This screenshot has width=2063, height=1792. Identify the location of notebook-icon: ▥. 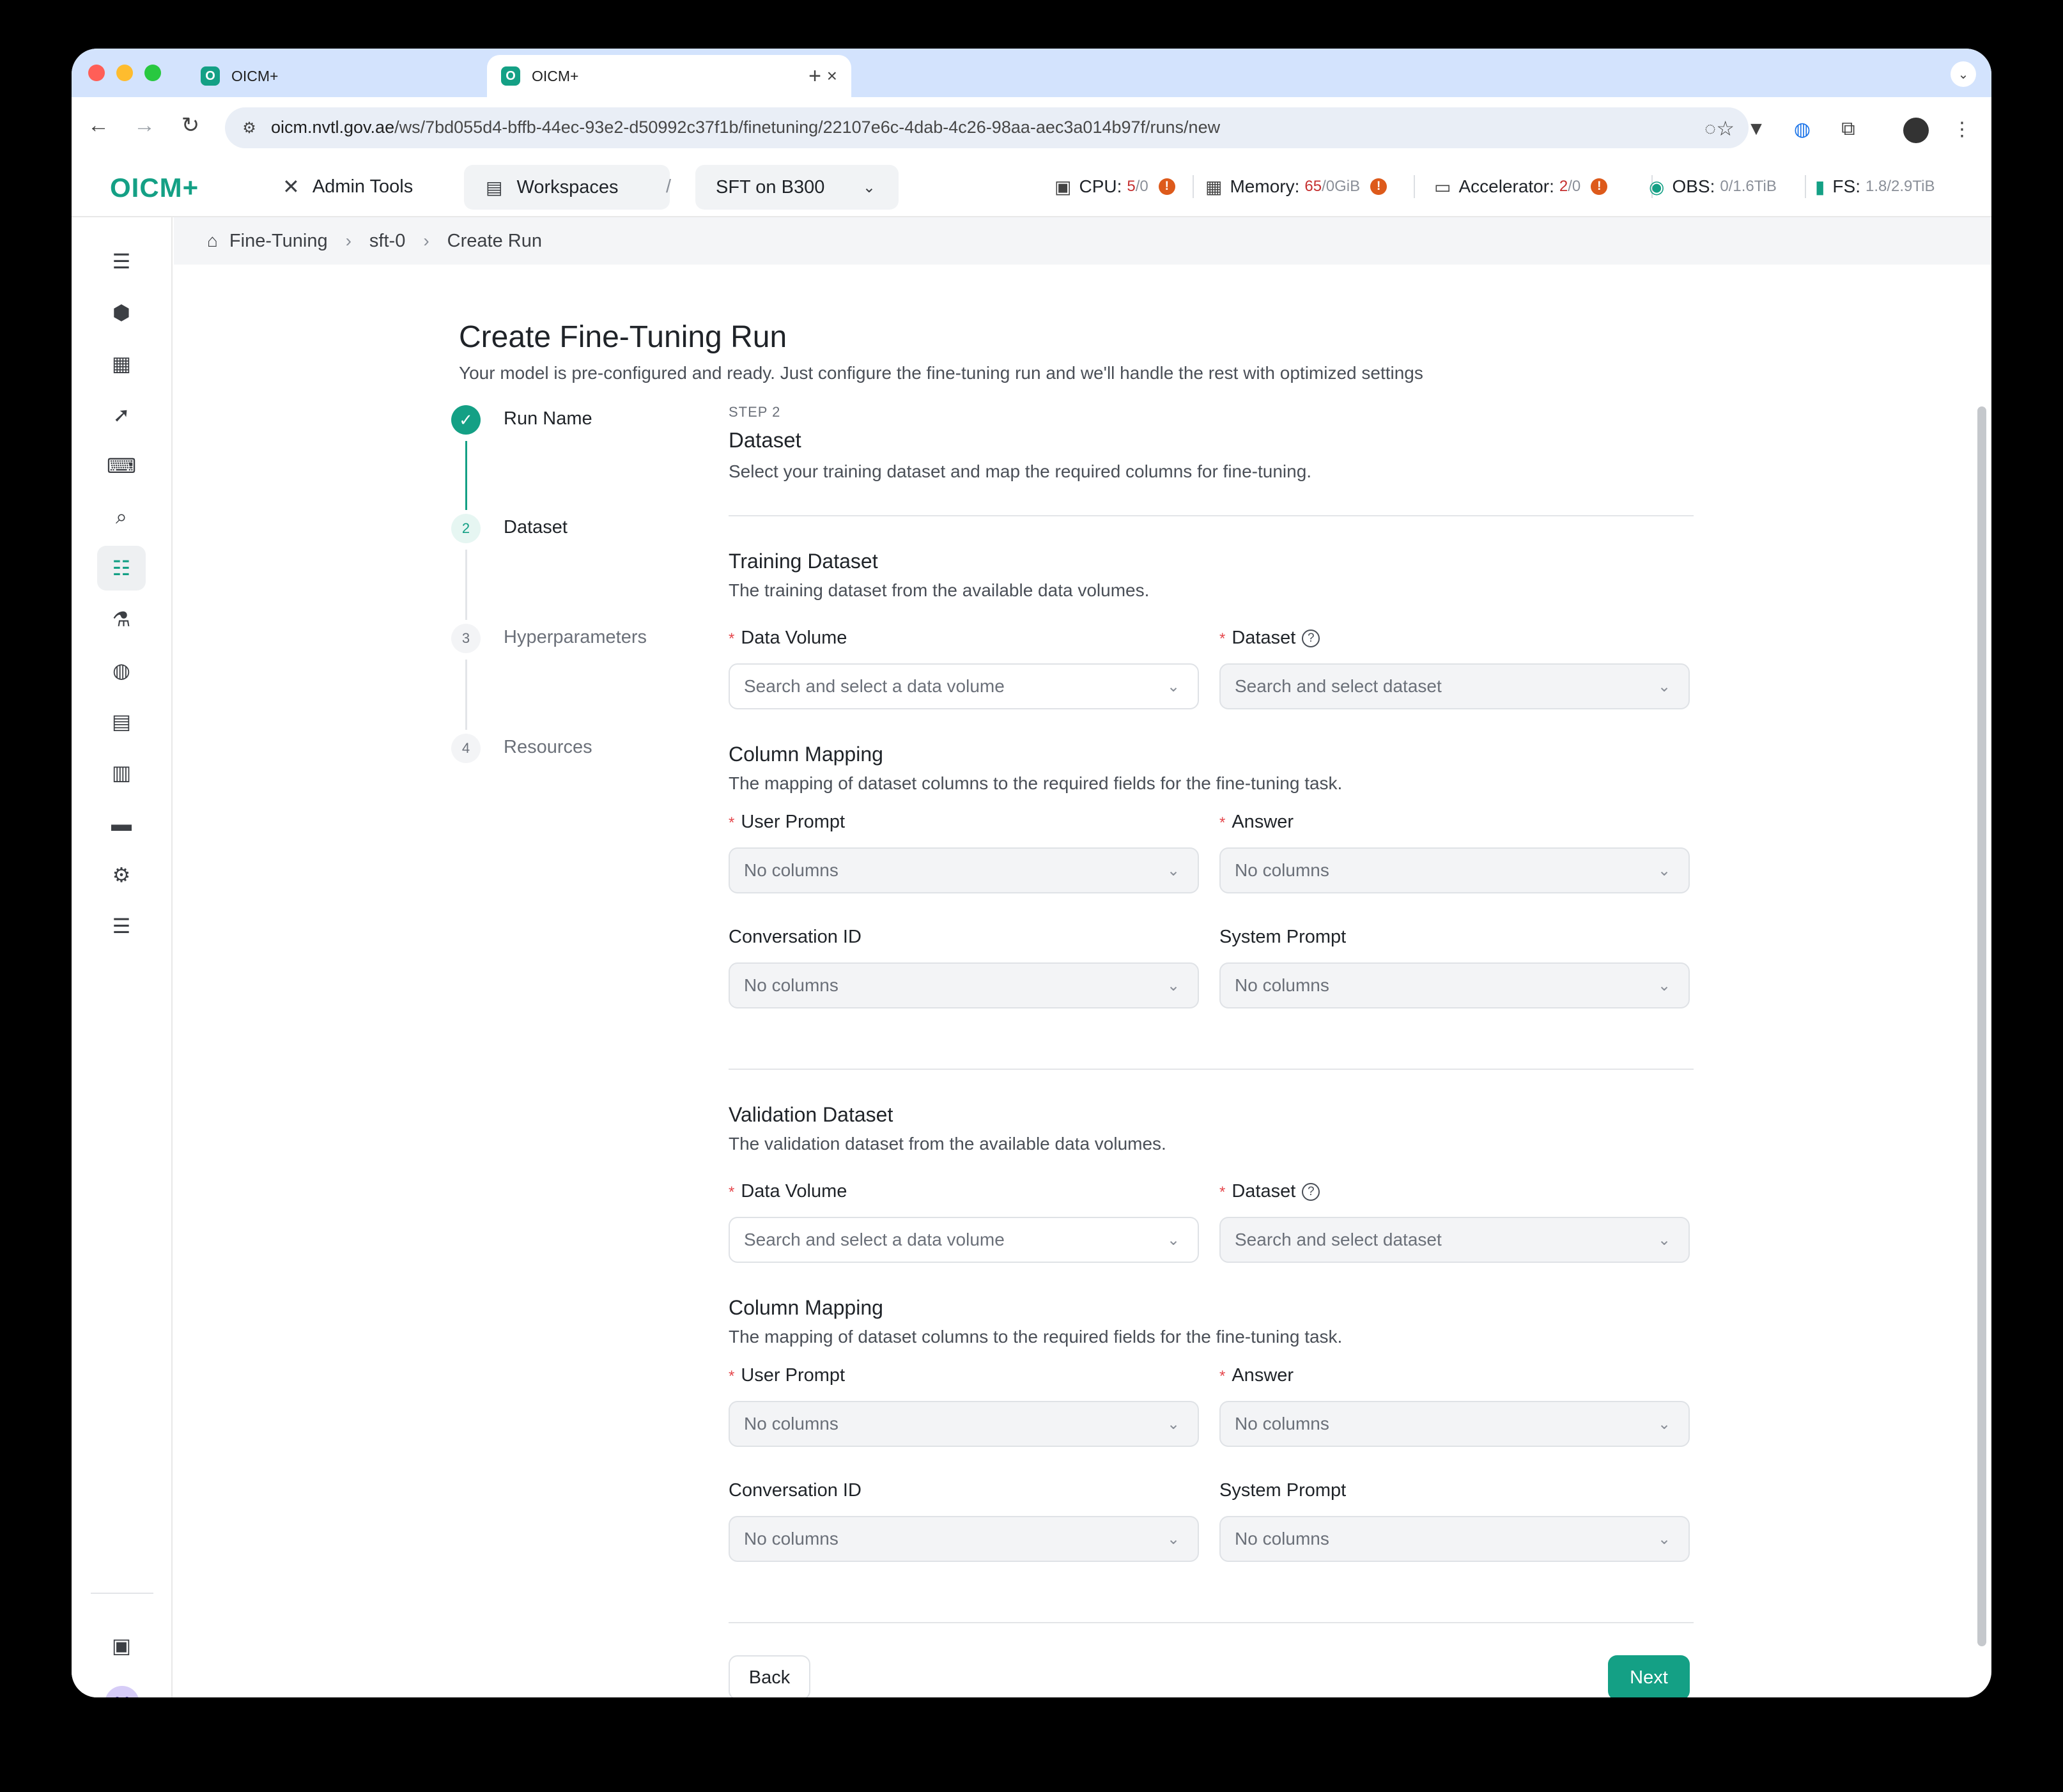
(121, 772).